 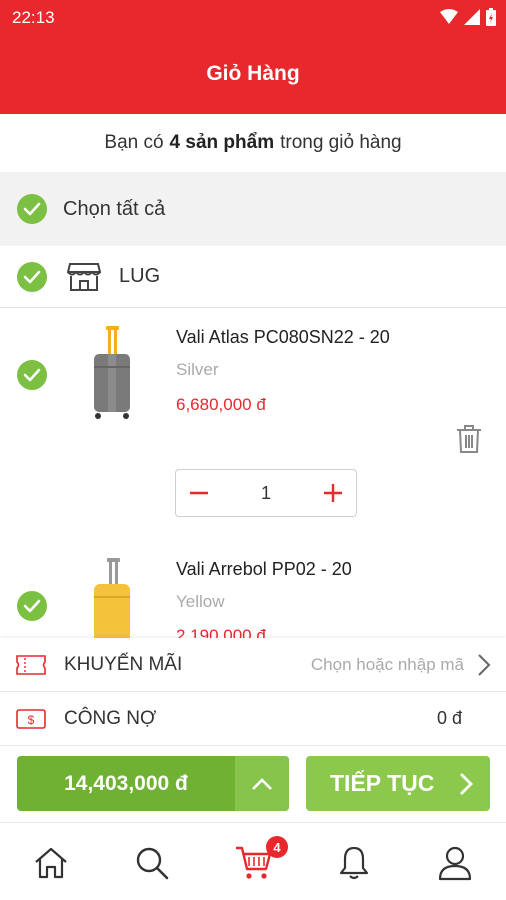 What do you see at coordinates (253, 17) in the screenshot?
I see `status-bar: 22:13` at bounding box center [253, 17].